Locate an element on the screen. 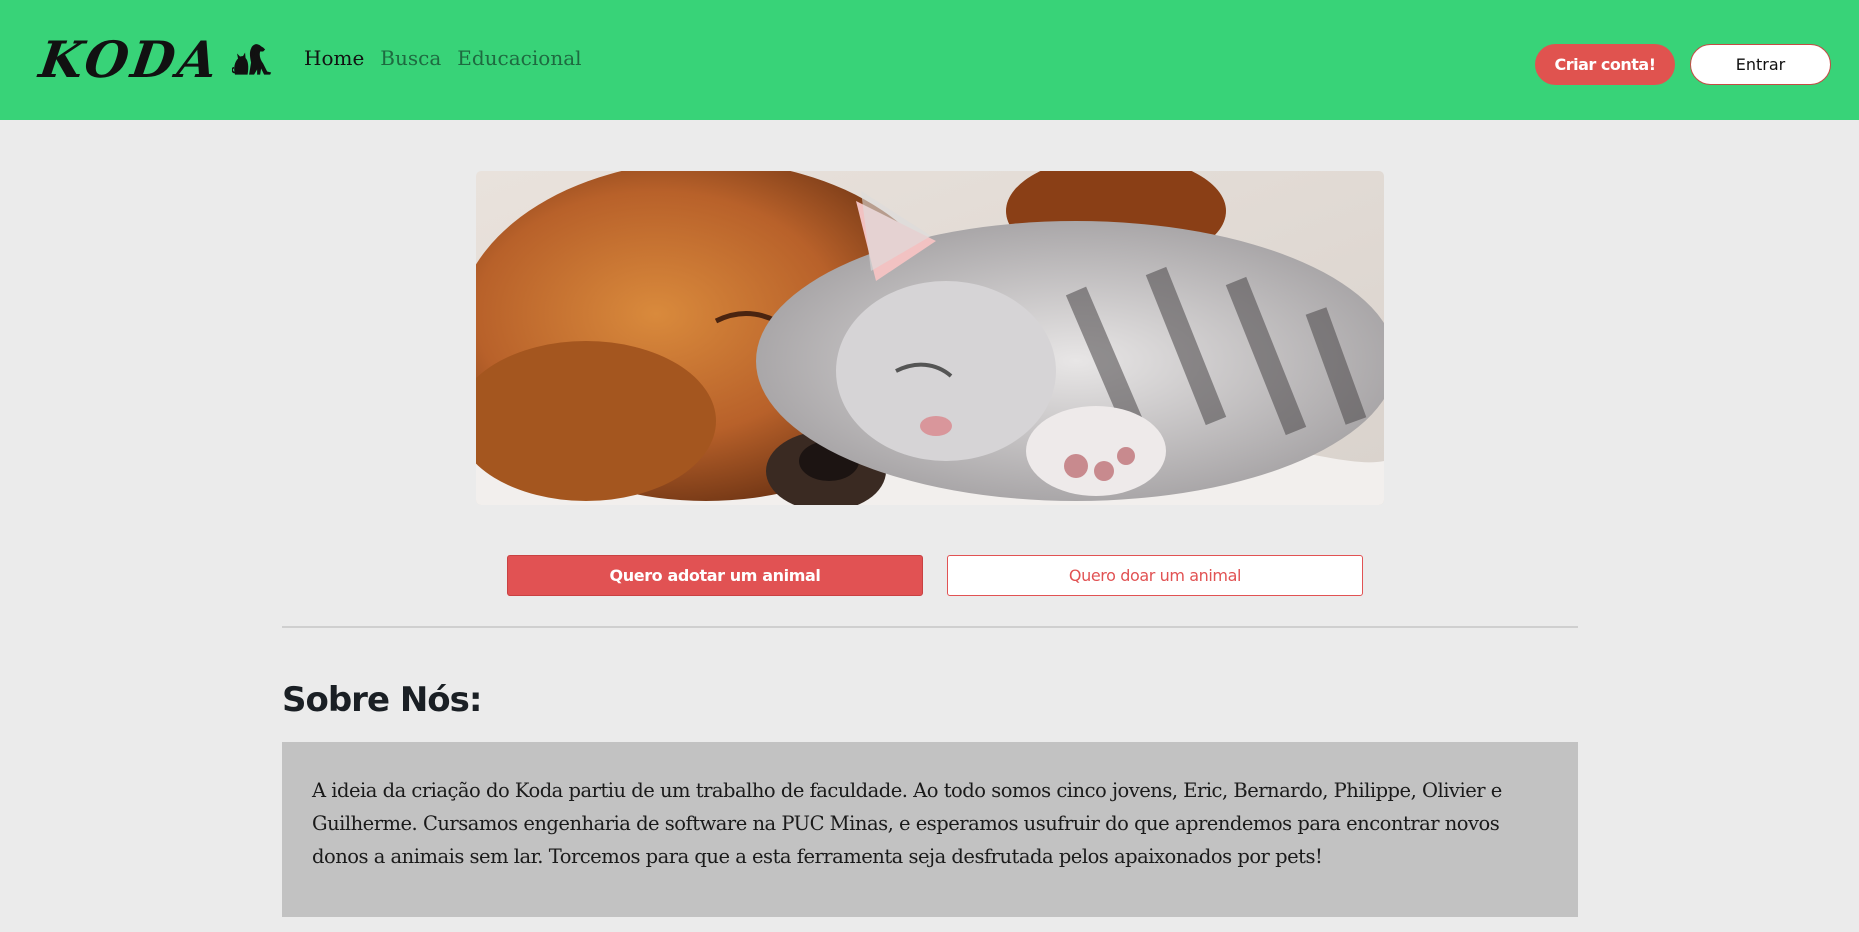  about-title: Sobre Nós: is located at coordinates (382, 700).